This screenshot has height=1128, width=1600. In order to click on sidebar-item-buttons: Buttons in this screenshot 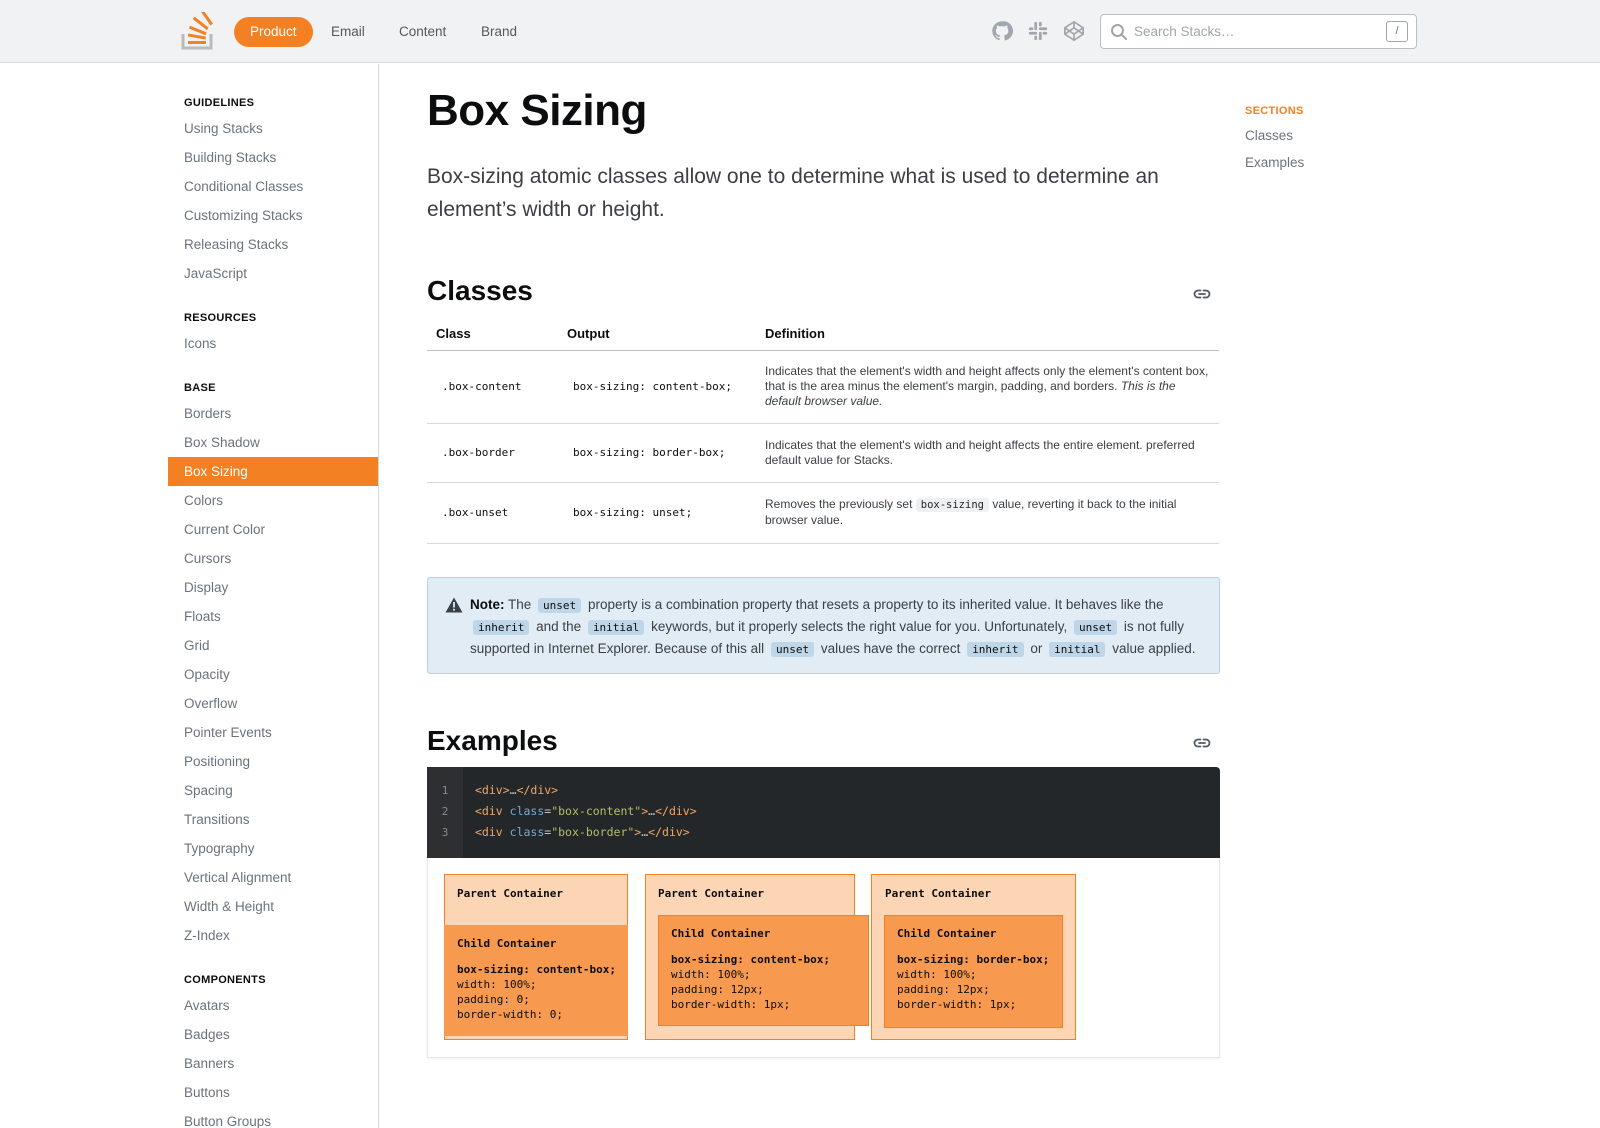, I will do `click(273, 1092)`.